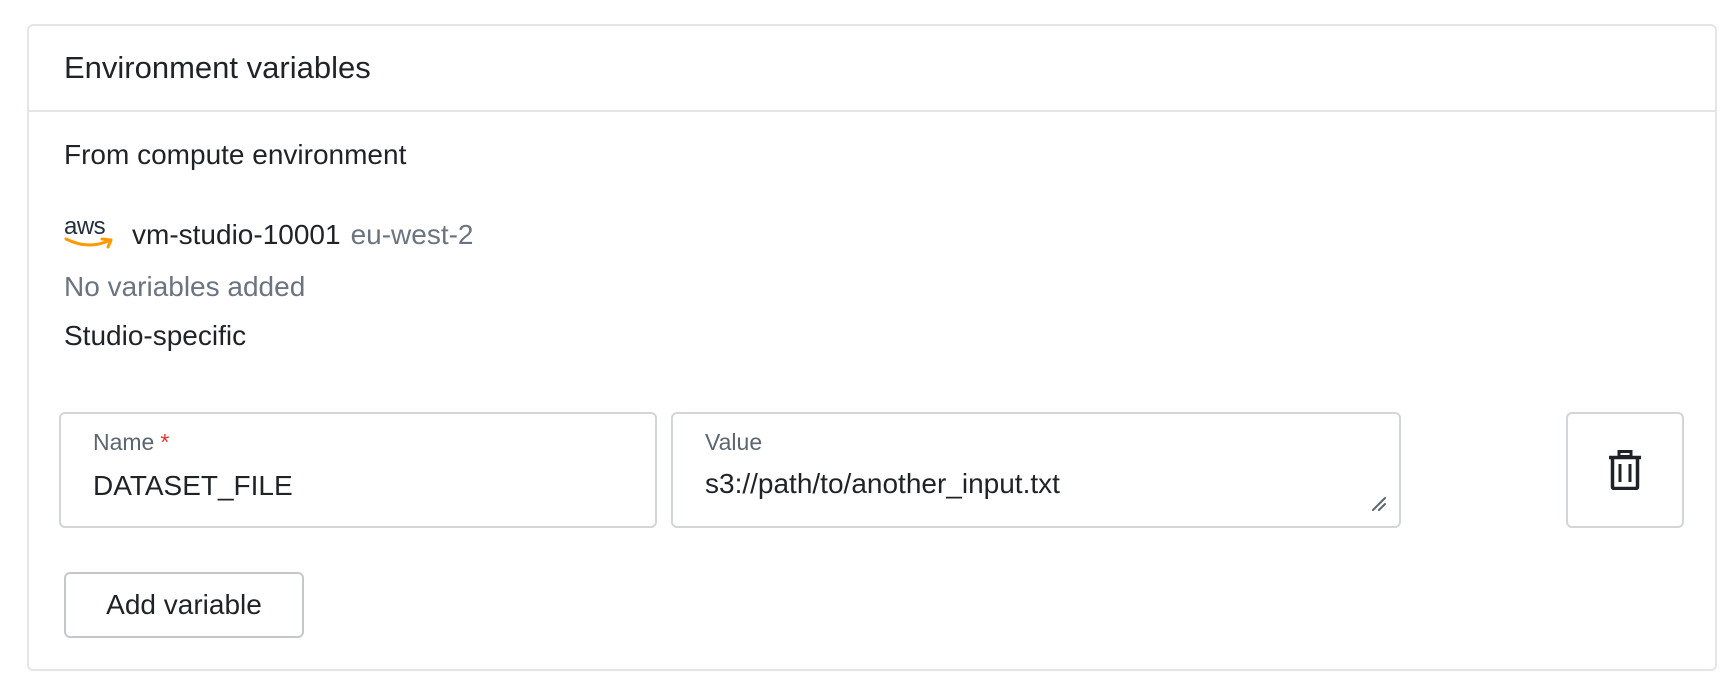  I want to click on variable-name-field: Name *, so click(358, 470).